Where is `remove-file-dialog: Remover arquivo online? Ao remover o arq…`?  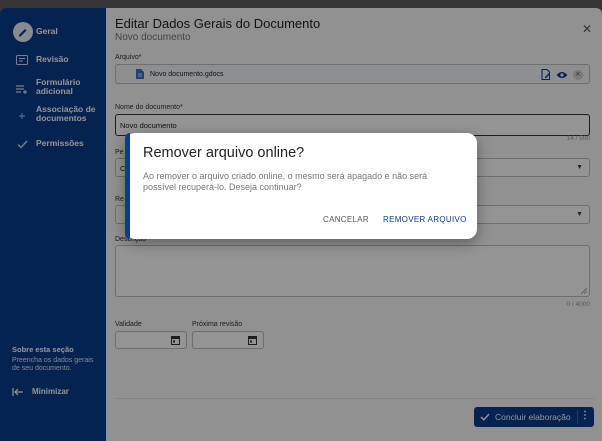
remove-file-dialog: Remover arquivo online? Ao remover o arq… is located at coordinates (301, 186).